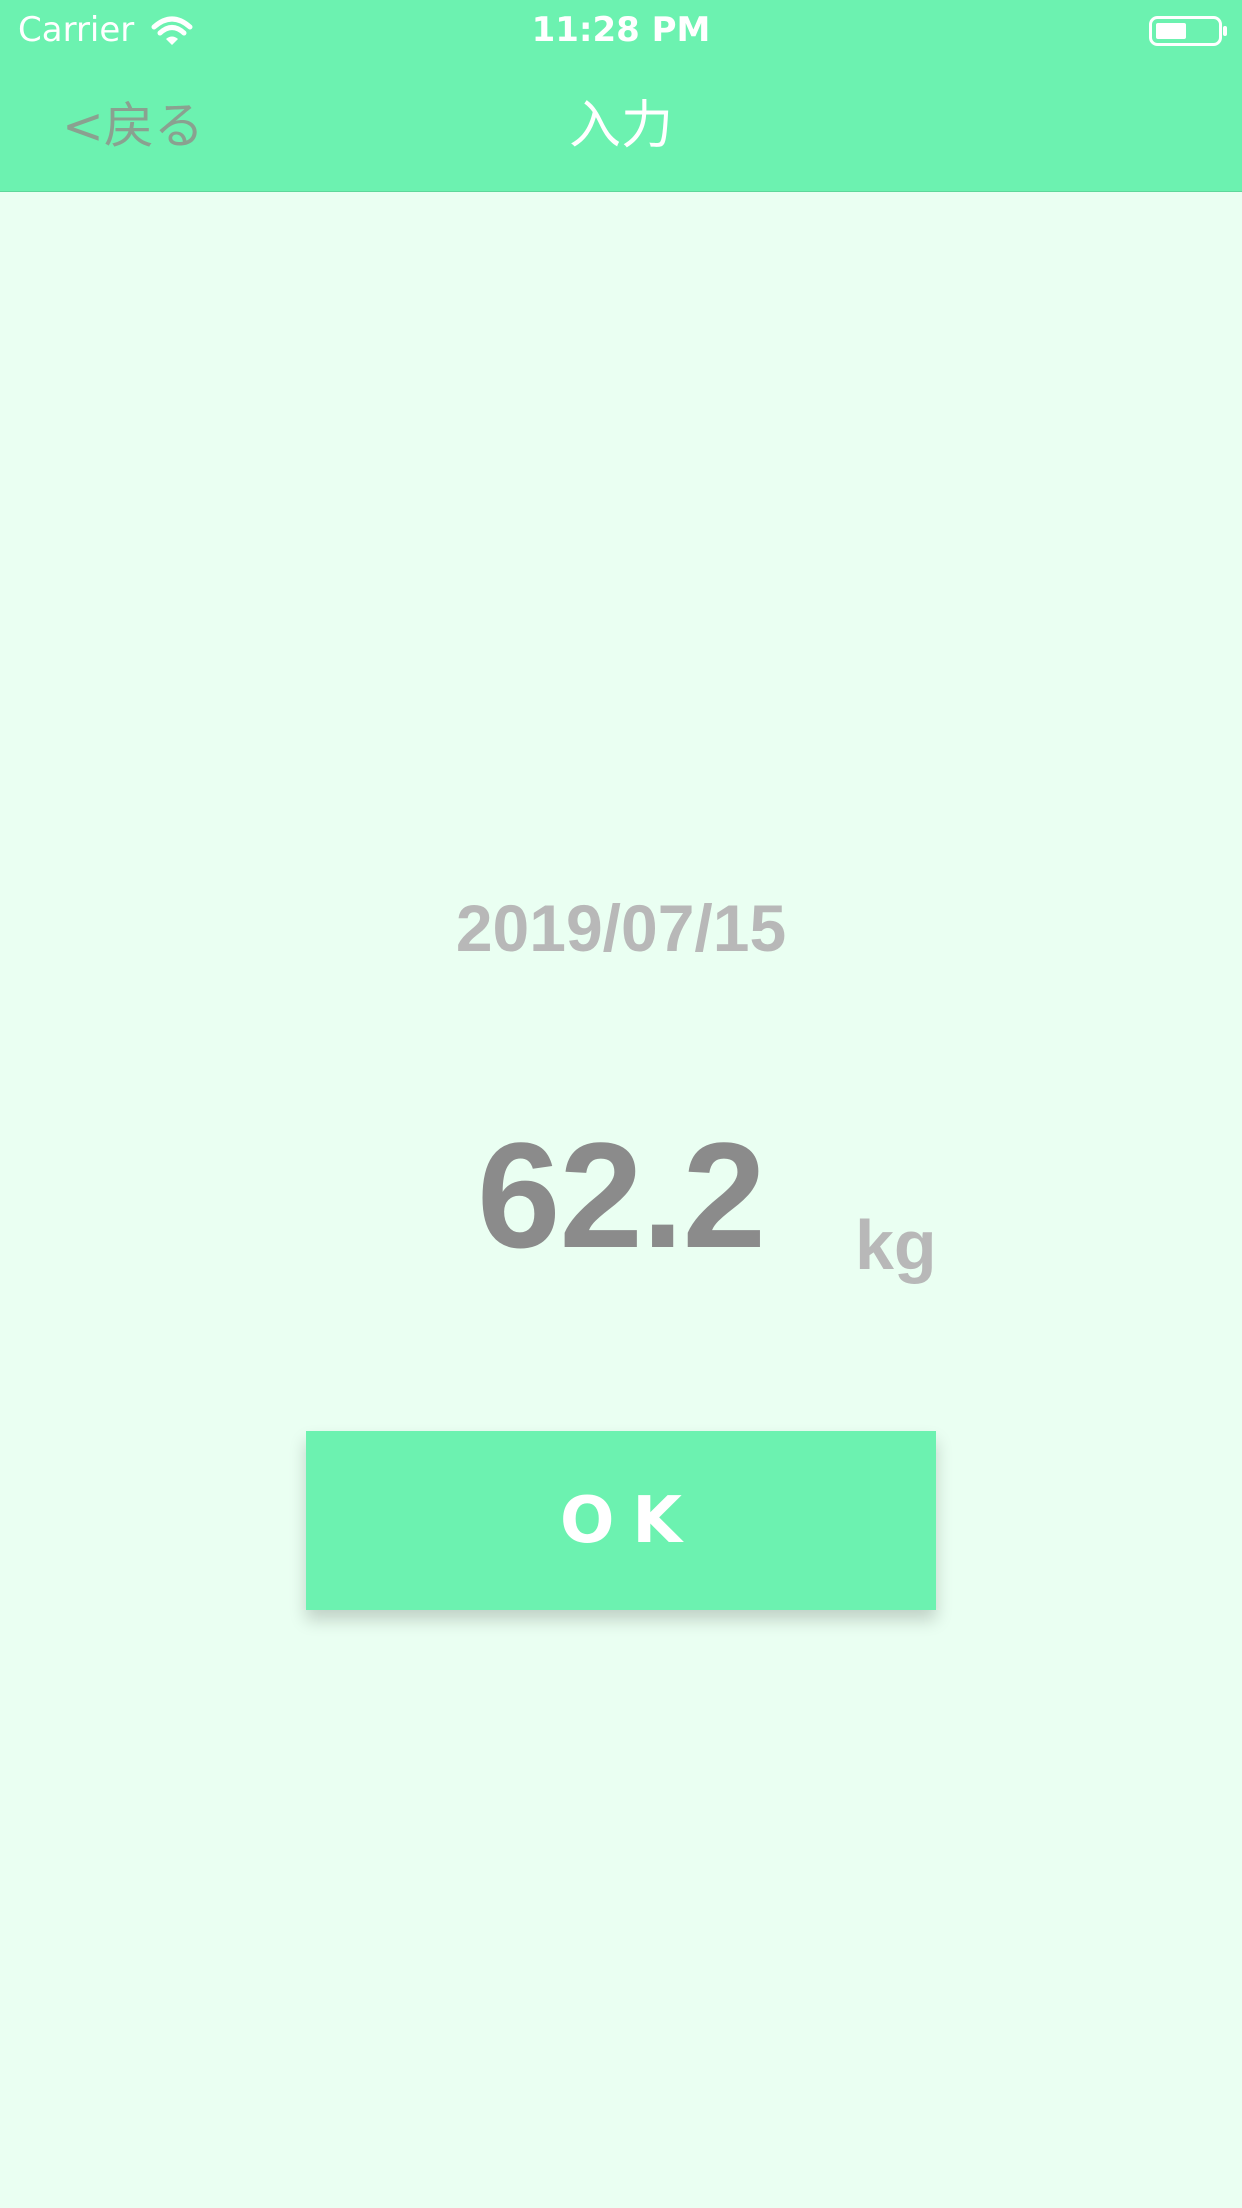 This screenshot has height=2208, width=1242. I want to click on battery-icon, so click(1189, 31).